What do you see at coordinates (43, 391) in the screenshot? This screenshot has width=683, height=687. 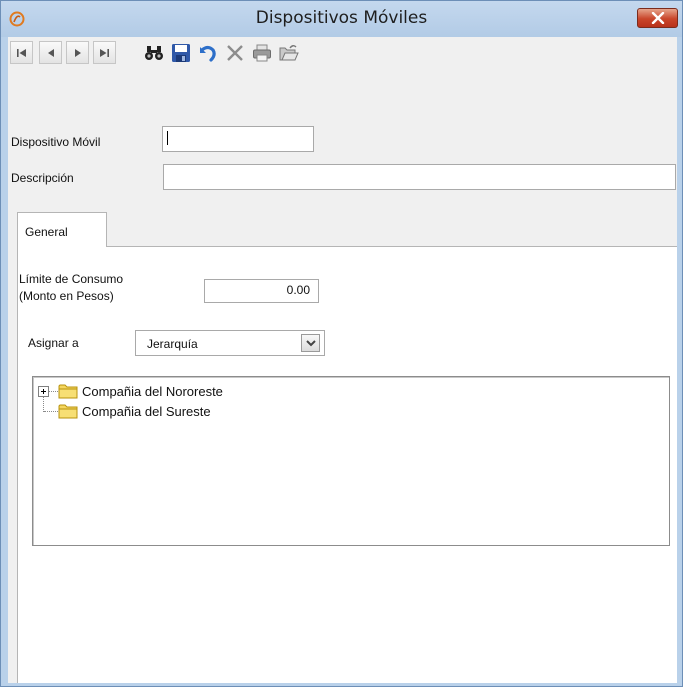 I see `expand-icon` at bounding box center [43, 391].